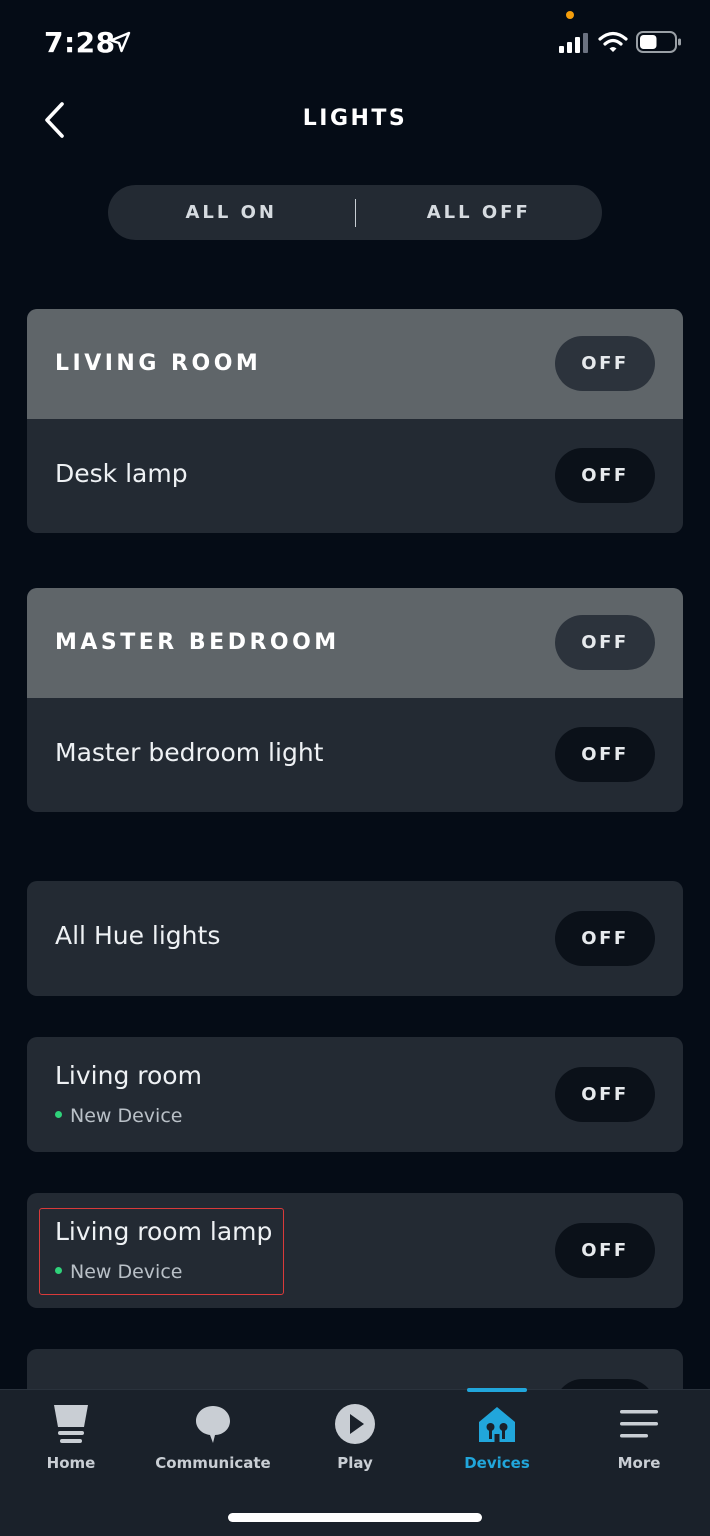 The height and width of the screenshot is (1536, 710). I want to click on all-on-button: ALL ON, so click(231, 212).